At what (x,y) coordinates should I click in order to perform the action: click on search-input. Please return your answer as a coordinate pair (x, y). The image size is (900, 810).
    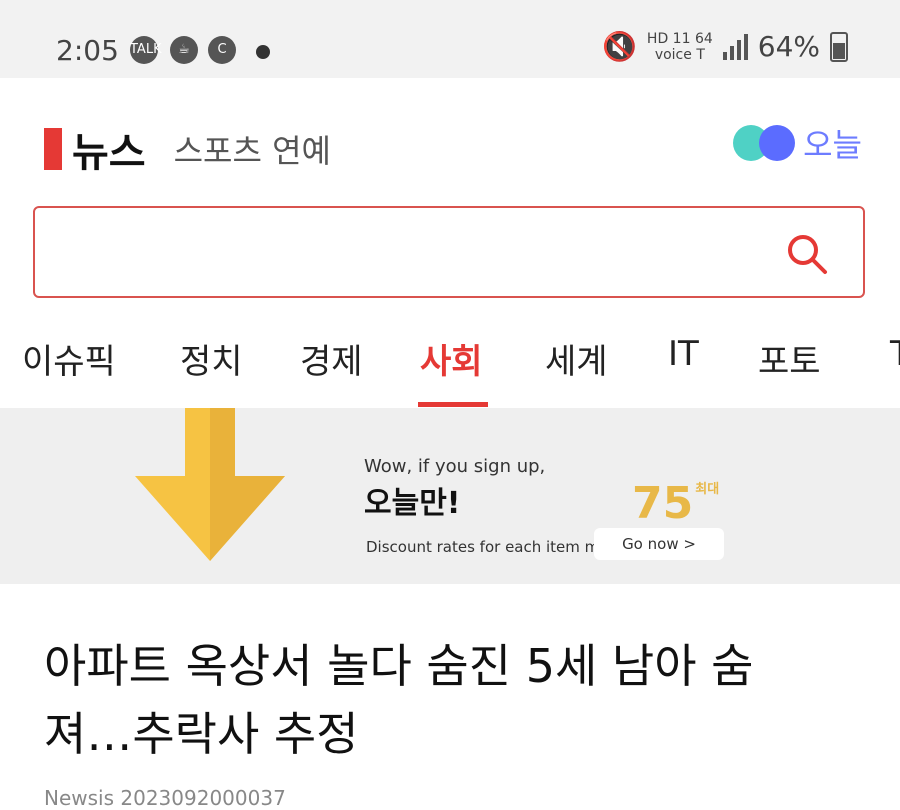
    Looking at the image, I should click on (405, 254).